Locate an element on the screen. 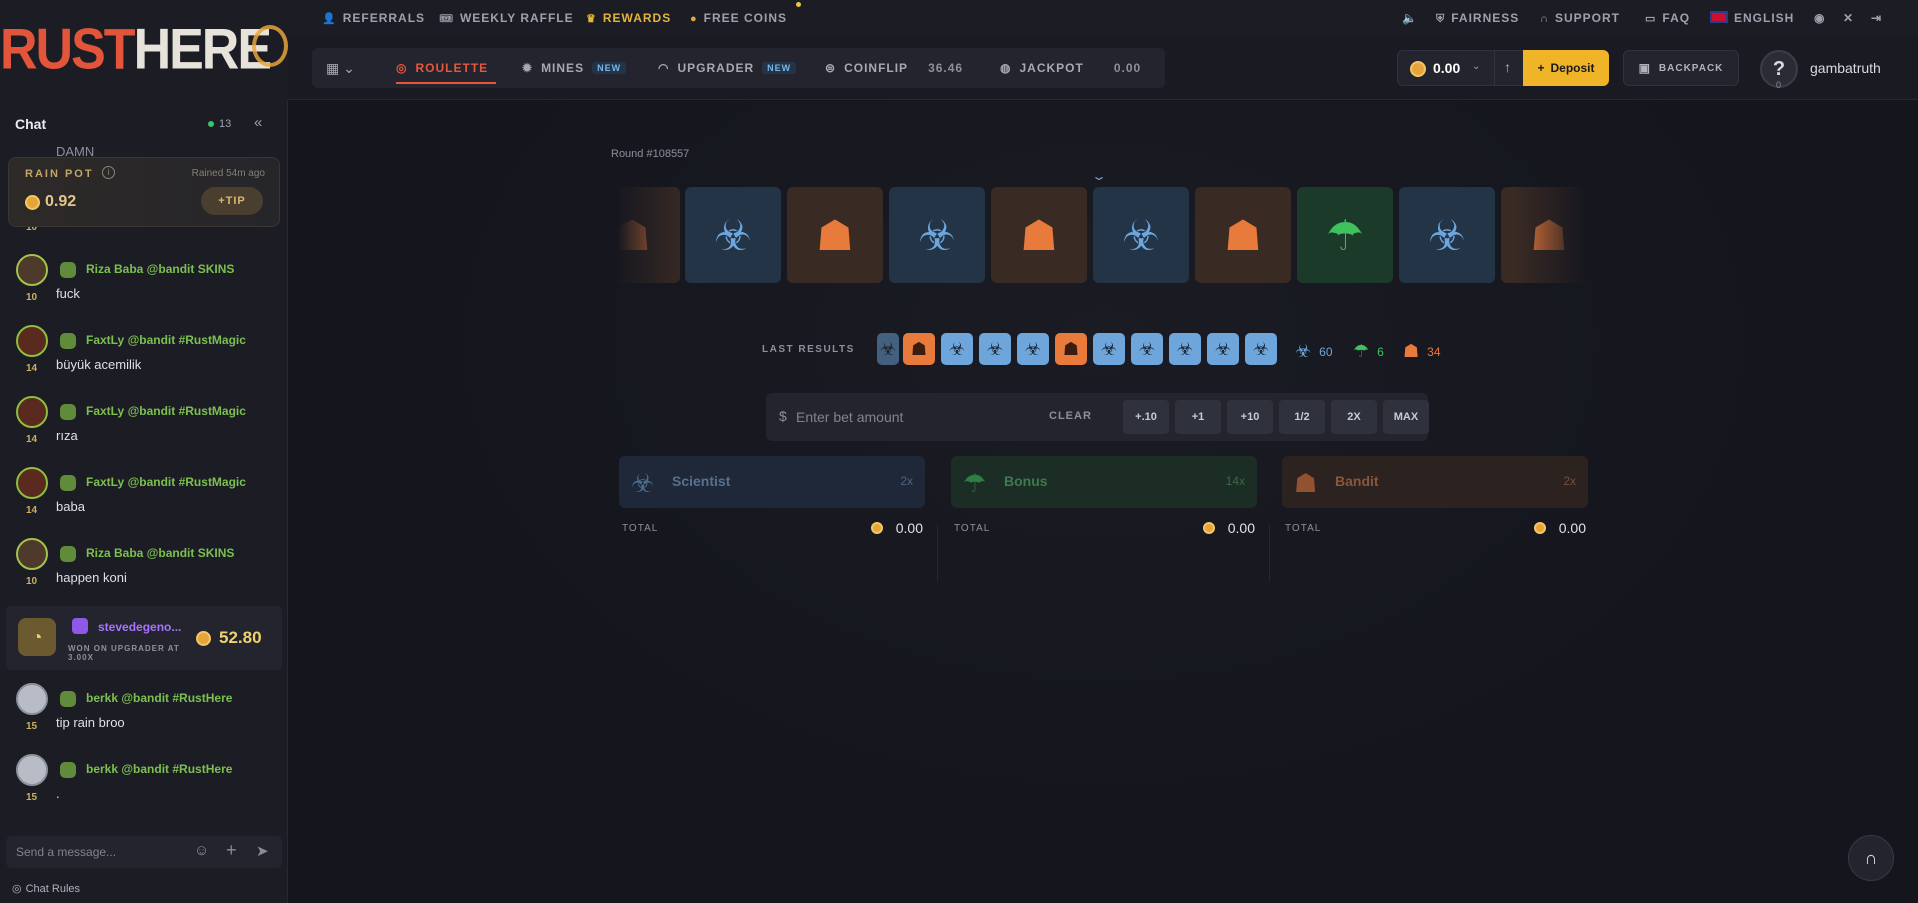  discord-icon: ◉ is located at coordinates (1819, 18).